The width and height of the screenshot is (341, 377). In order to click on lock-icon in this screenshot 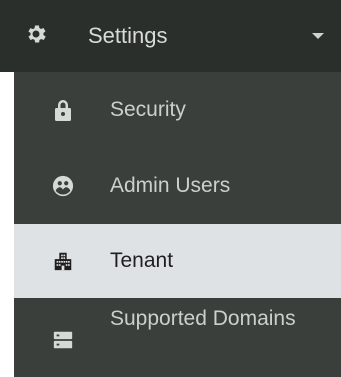, I will do `click(63, 110)`.